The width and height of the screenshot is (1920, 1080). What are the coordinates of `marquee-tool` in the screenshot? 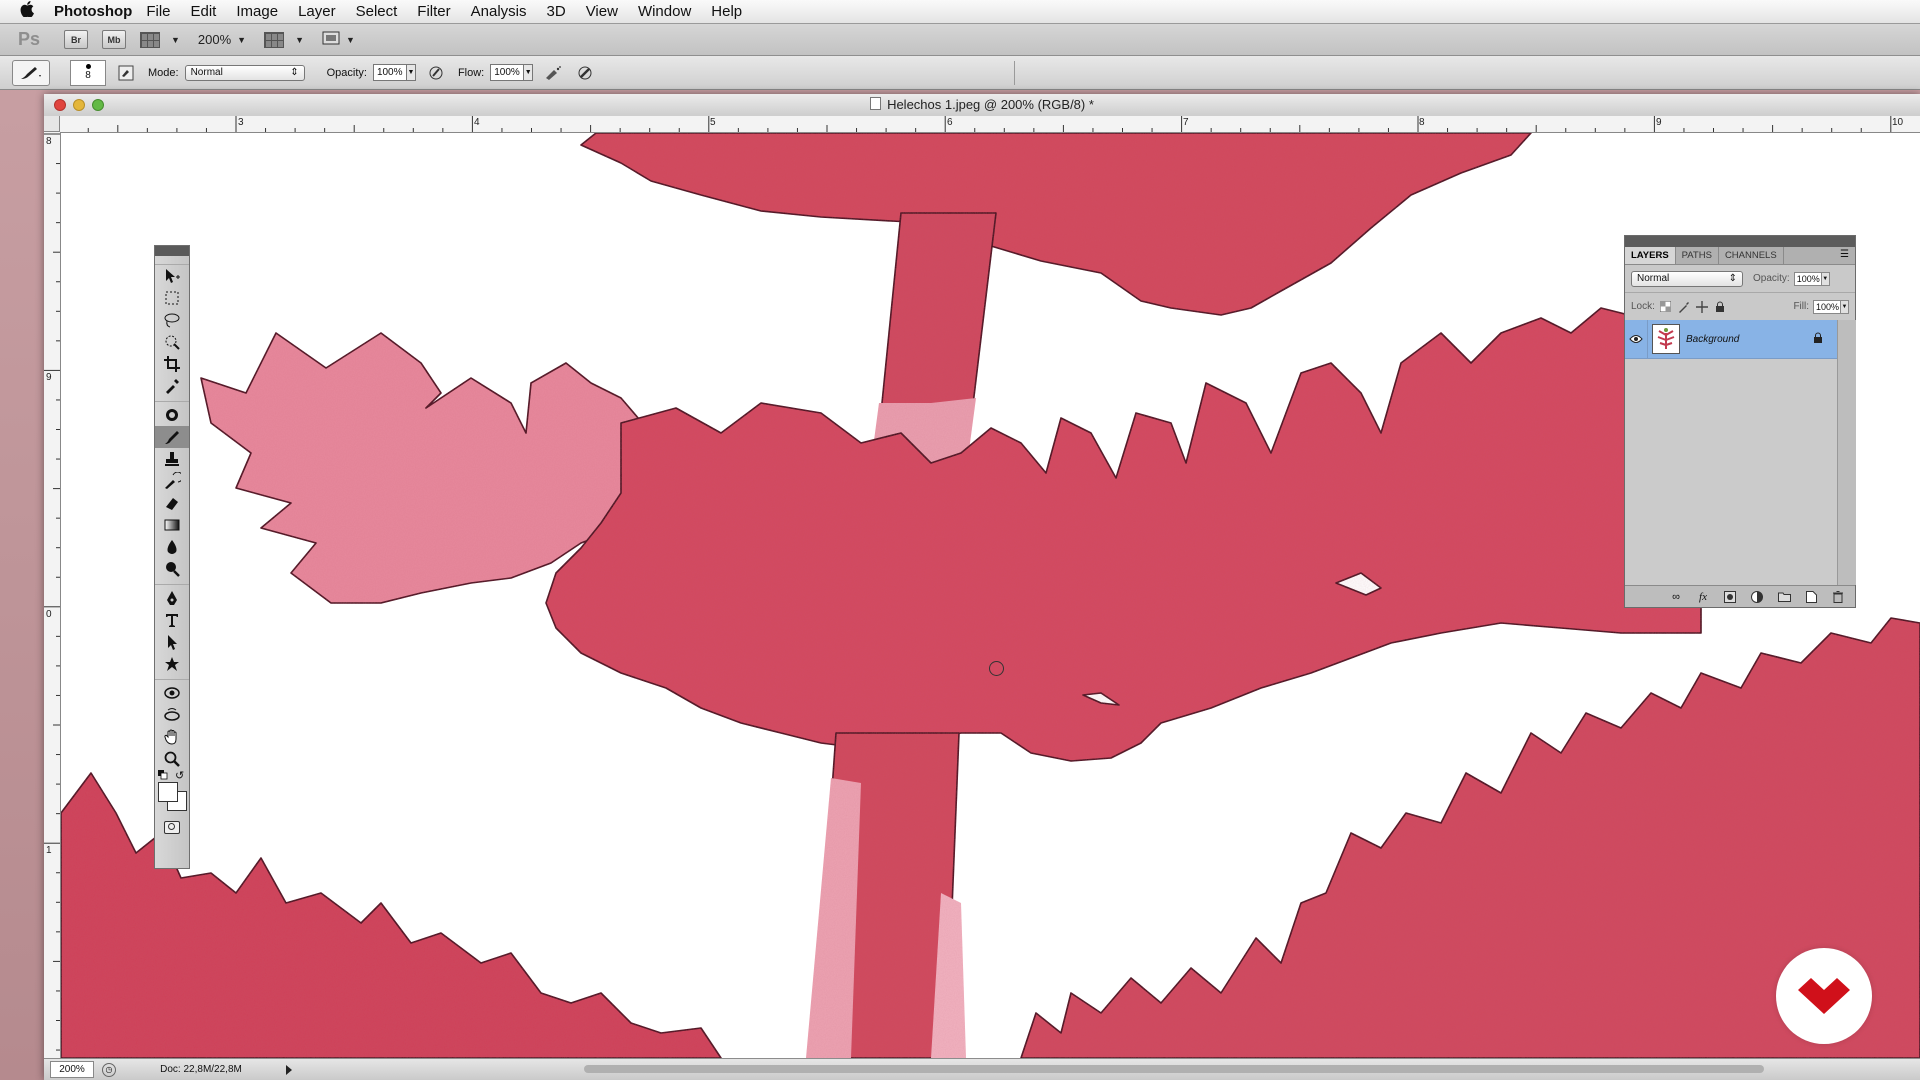 It's located at (172, 298).